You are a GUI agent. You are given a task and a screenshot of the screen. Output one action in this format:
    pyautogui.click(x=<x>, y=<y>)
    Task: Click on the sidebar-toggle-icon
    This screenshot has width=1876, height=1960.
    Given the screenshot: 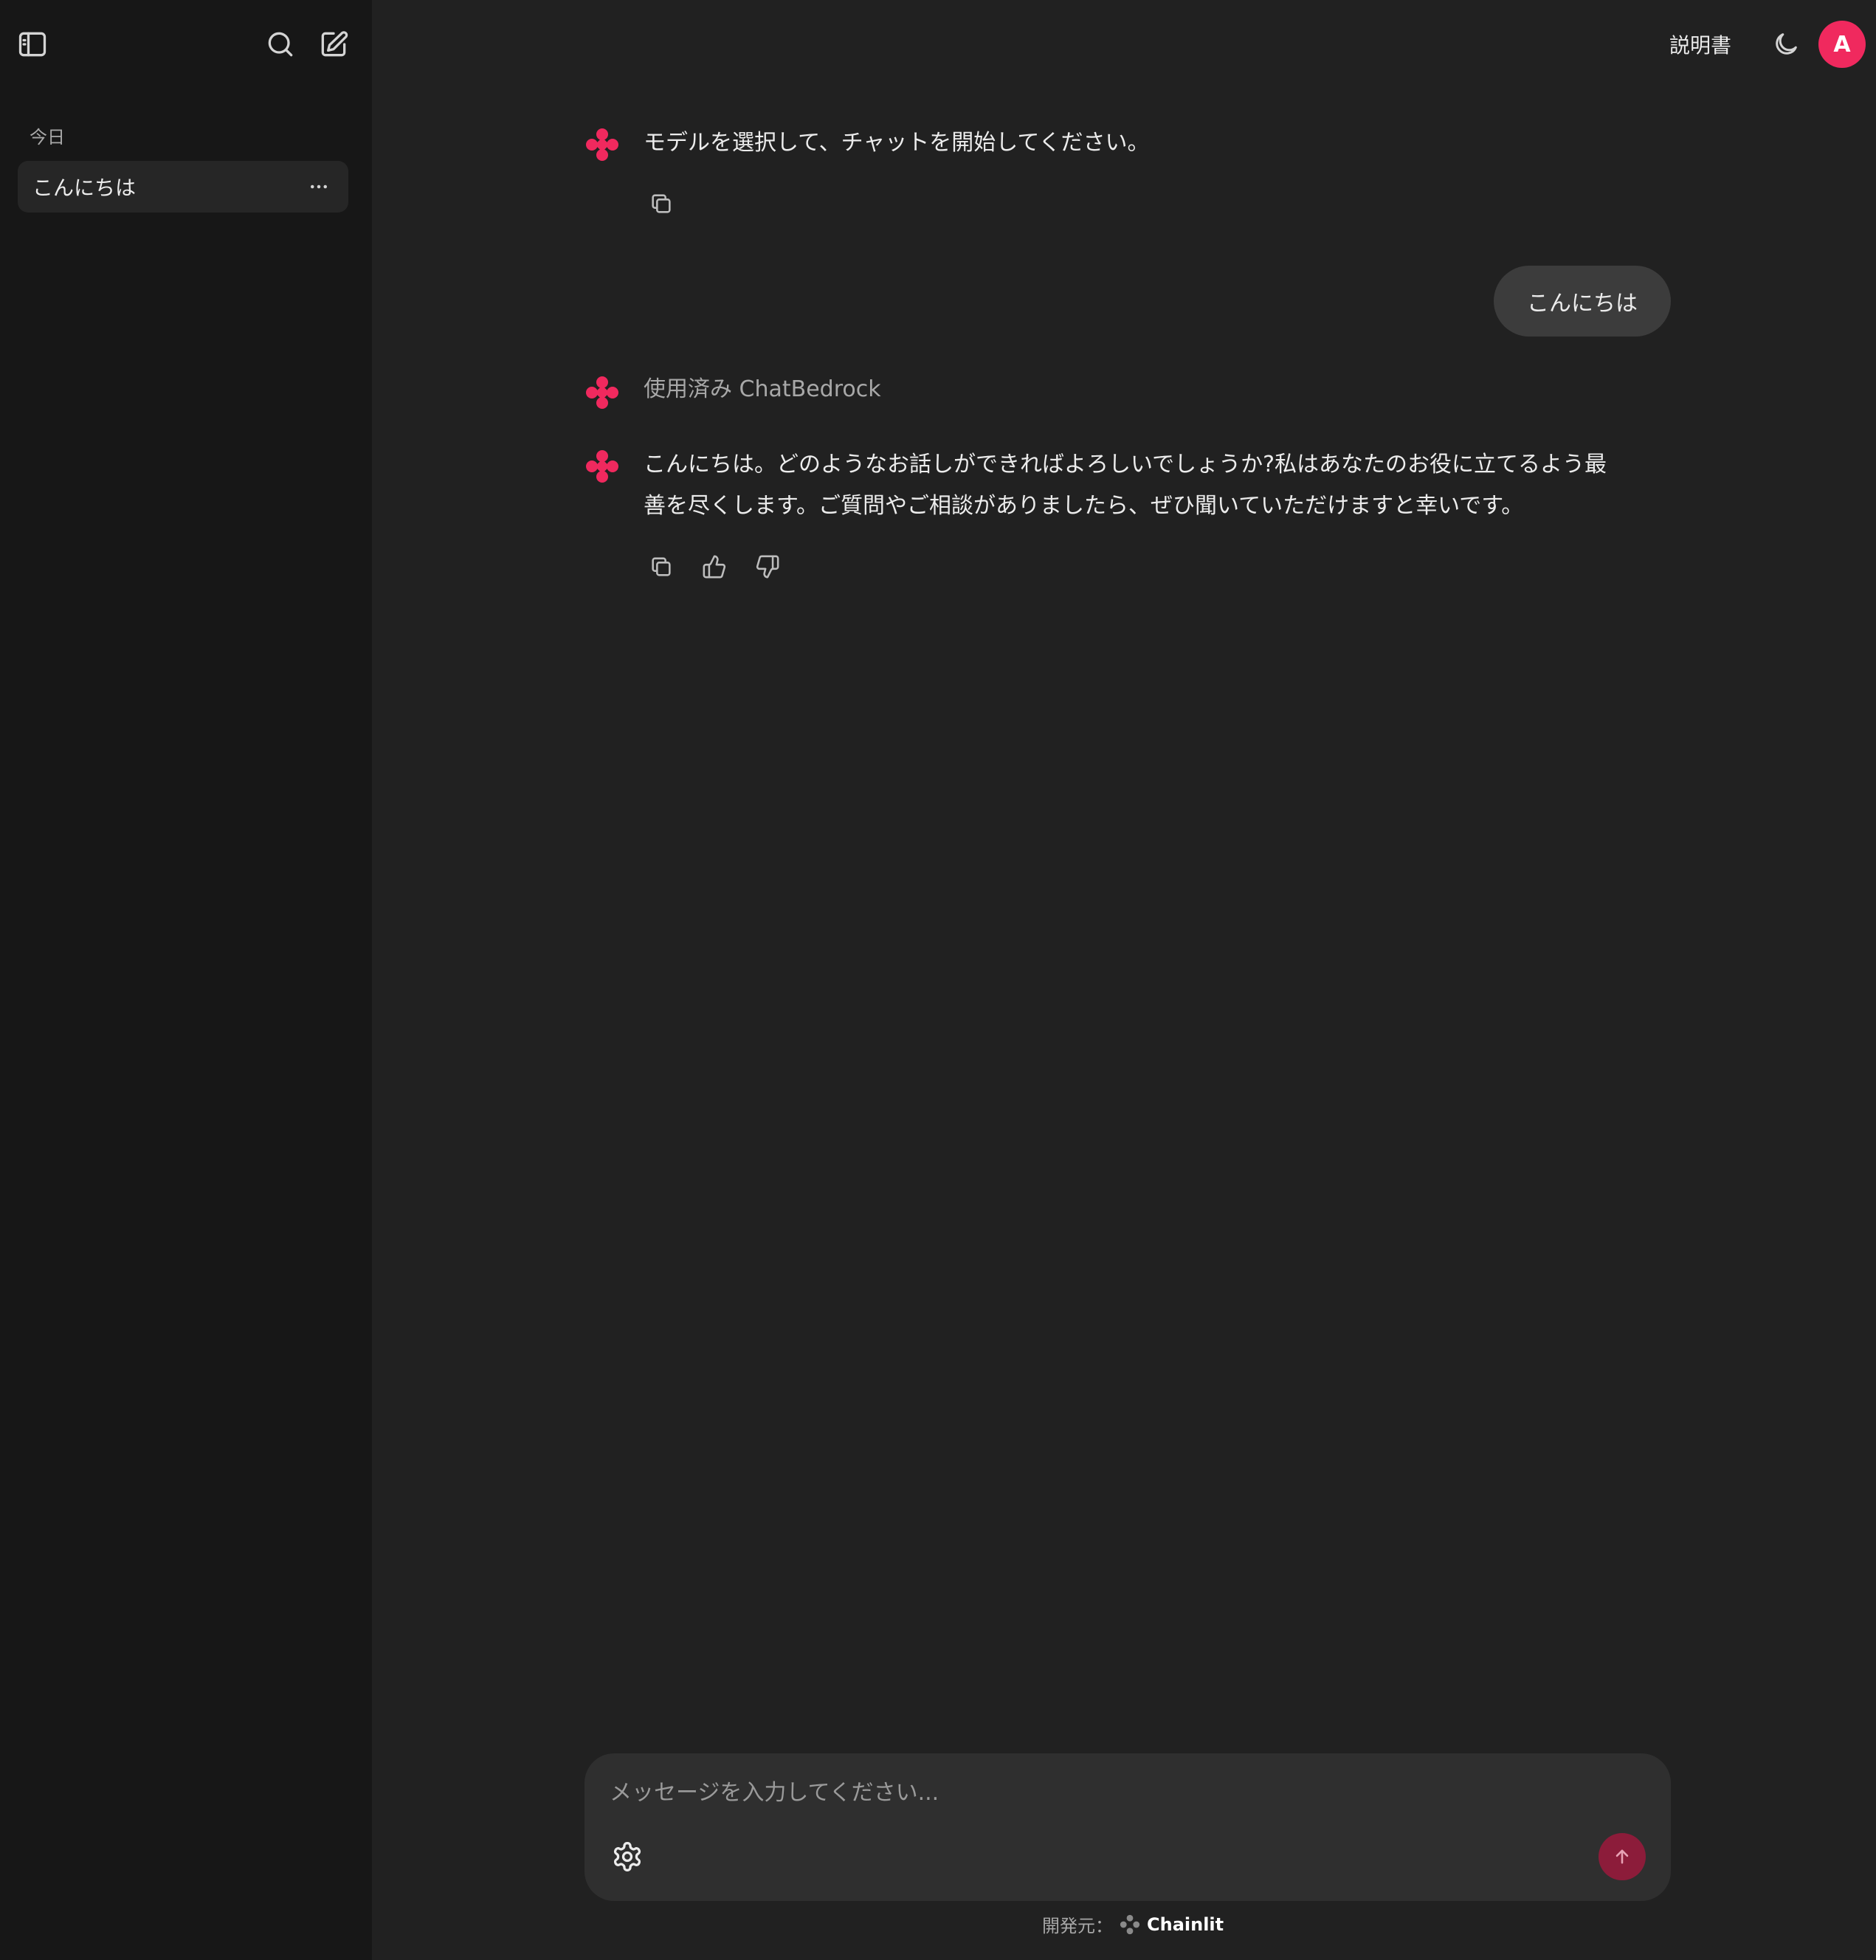 What is the action you would take?
    pyautogui.click(x=32, y=44)
    